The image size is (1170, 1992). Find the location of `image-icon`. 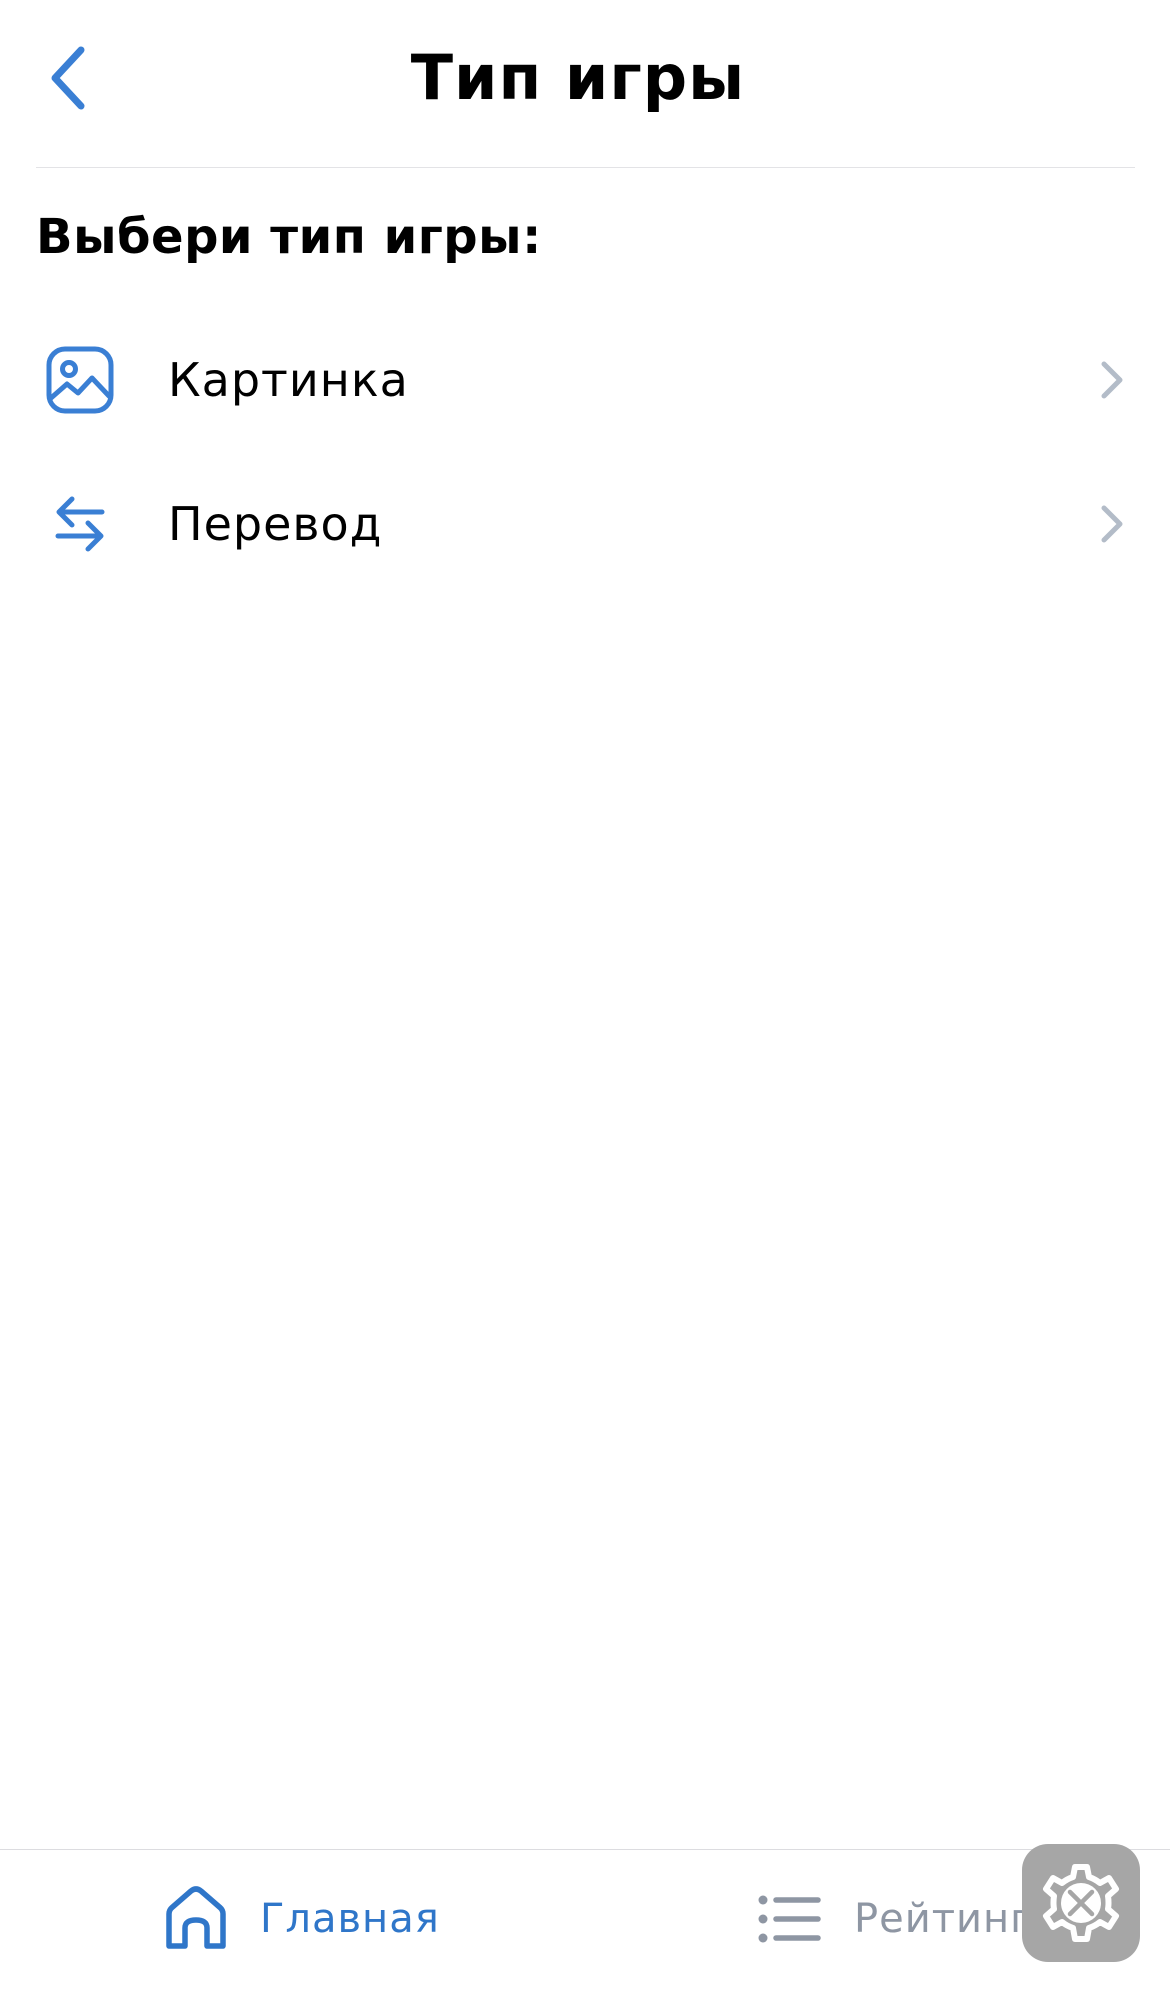

image-icon is located at coordinates (80, 380).